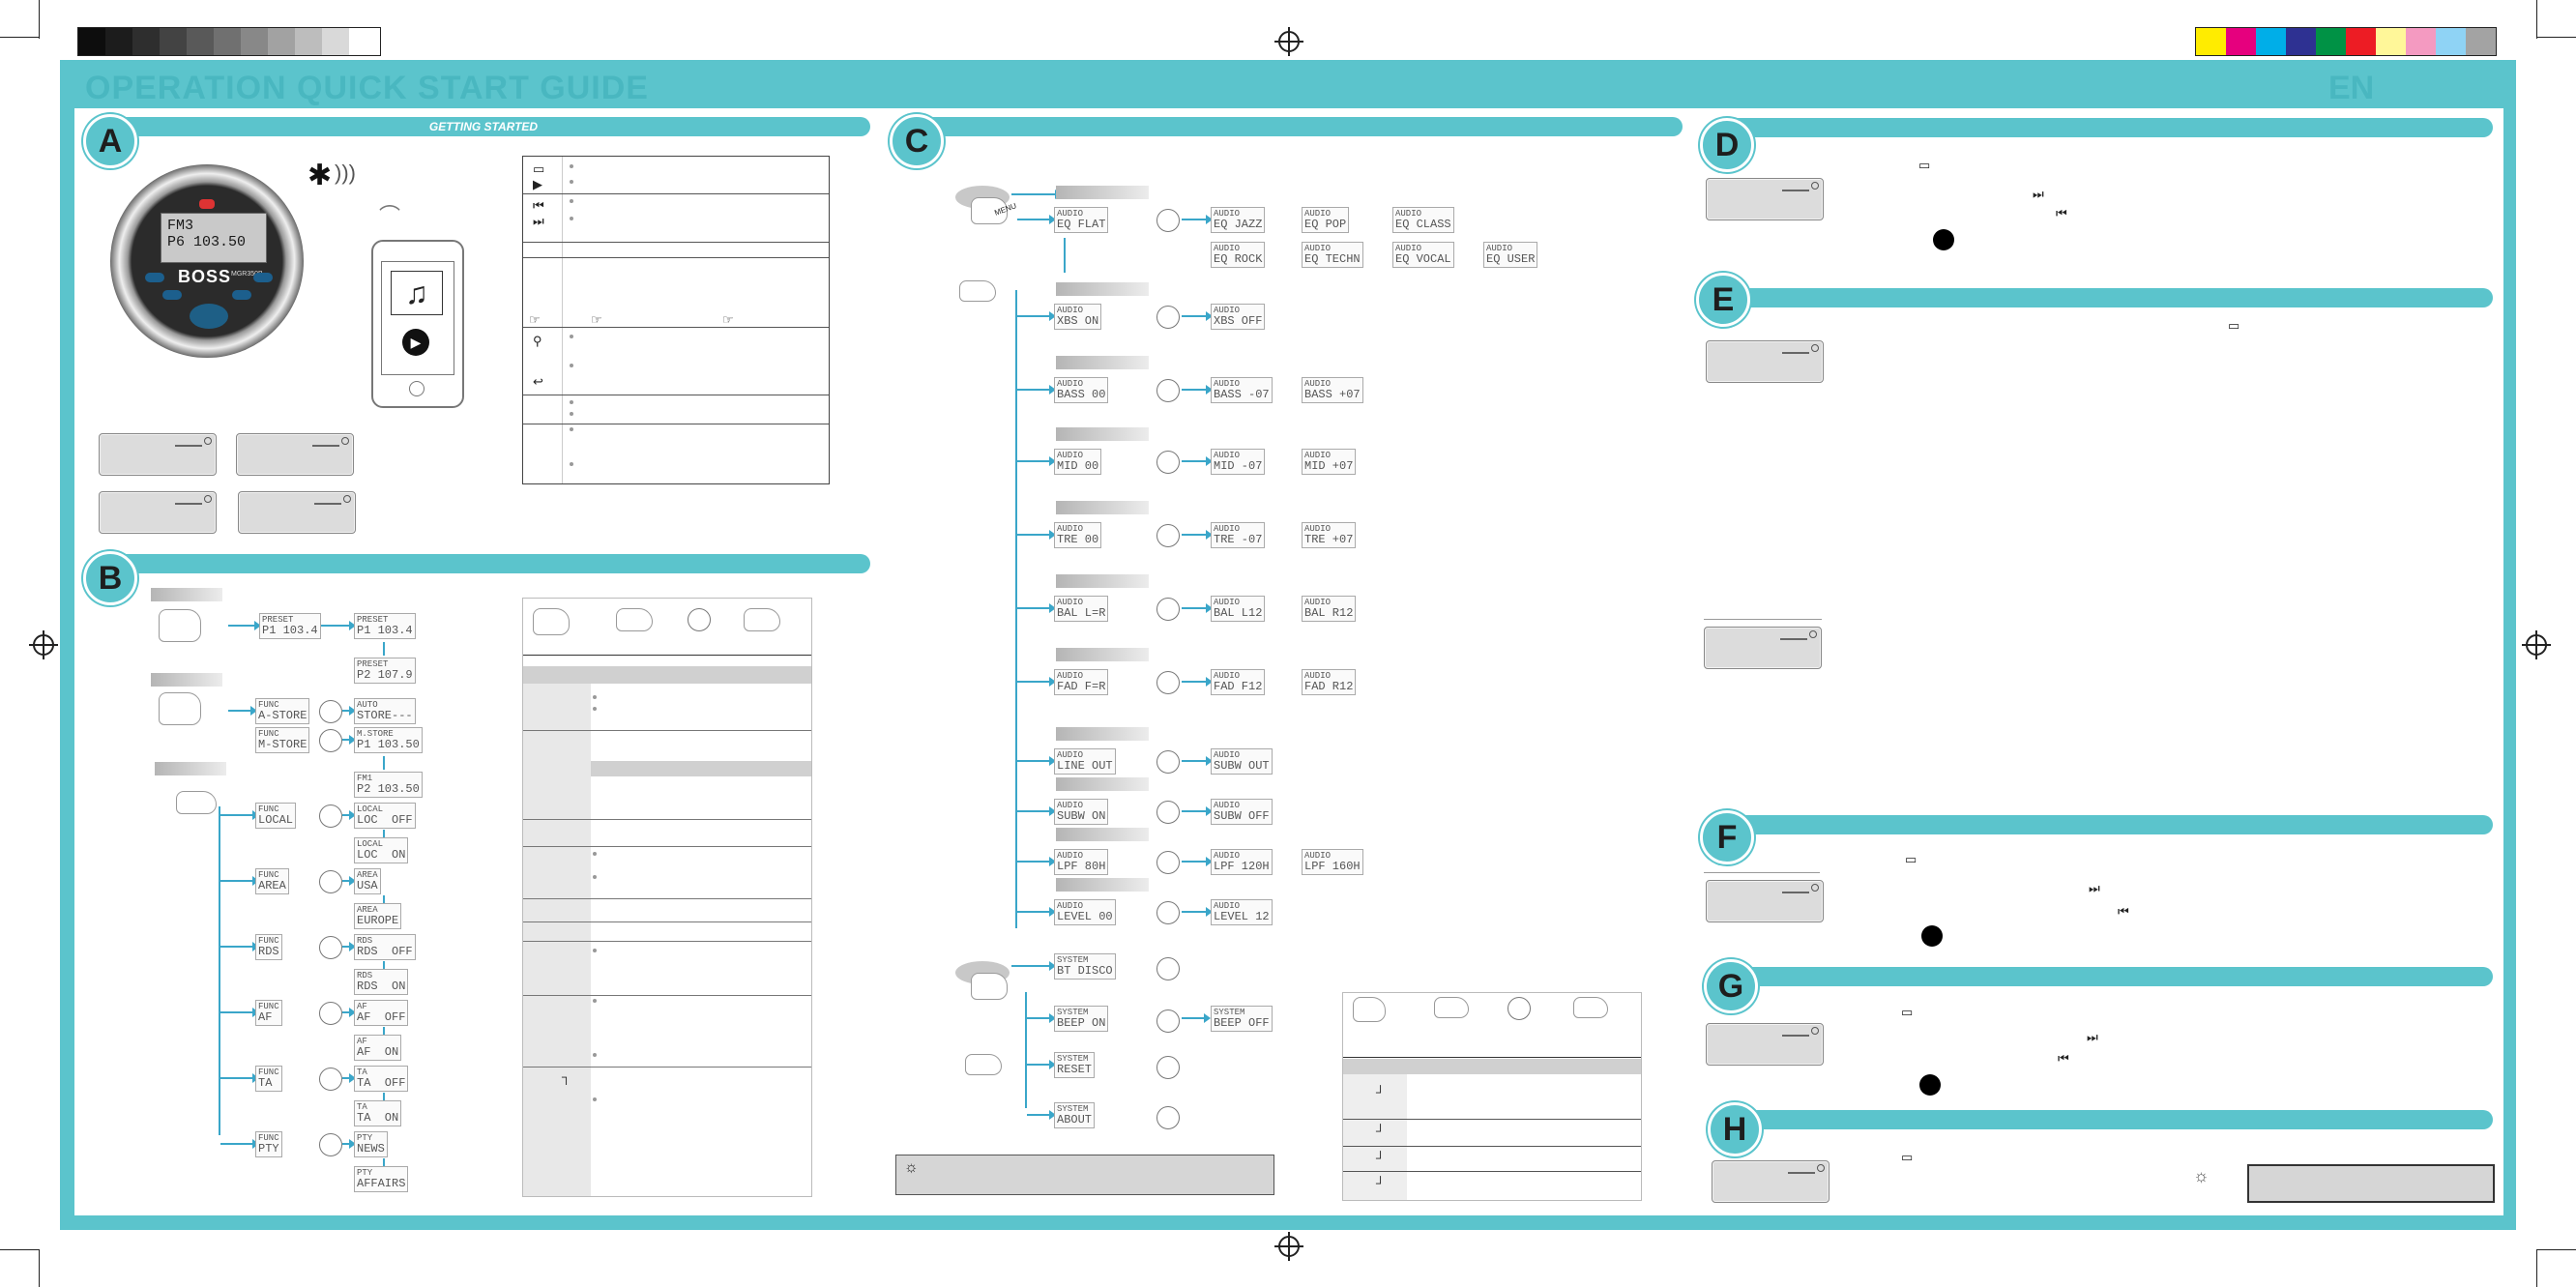 The height and width of the screenshot is (1287, 2576). Describe the element at coordinates (2061, 213) in the screenshot. I see `skip-back-icon: ⏮` at that location.